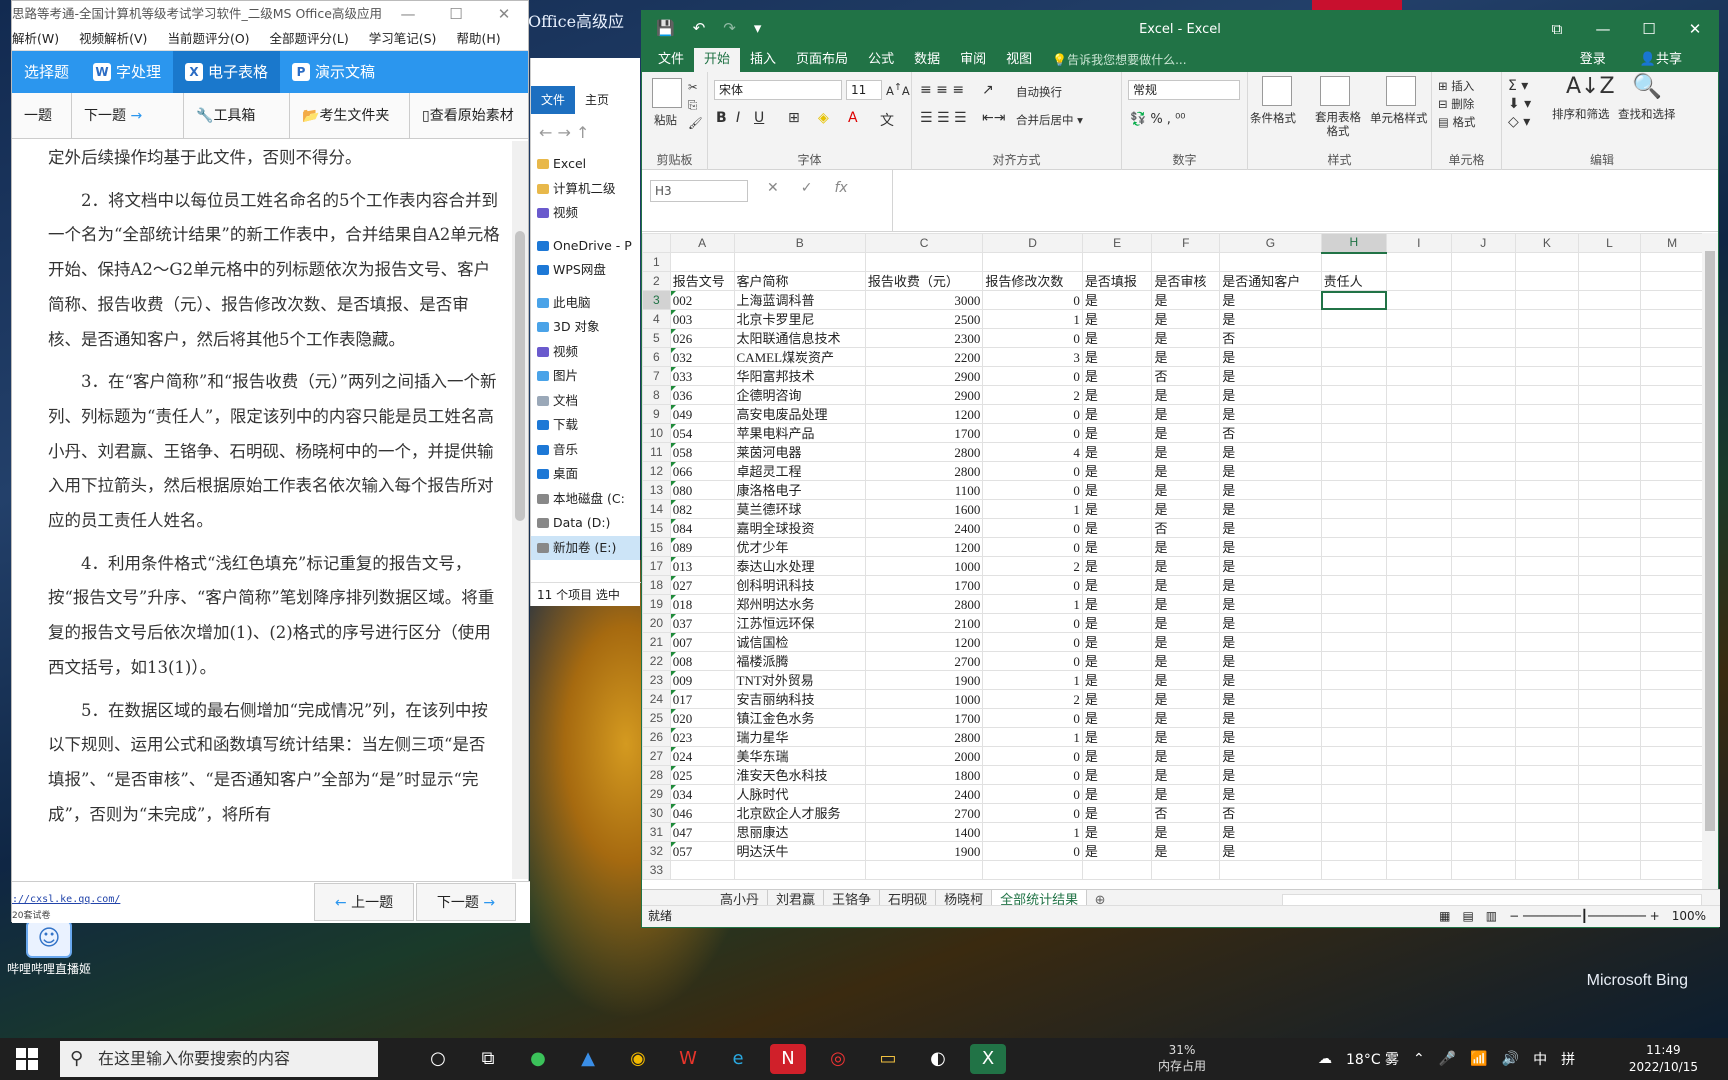 The height and width of the screenshot is (1080, 1728). I want to click on explorer-tab-home: 主页, so click(597, 100).